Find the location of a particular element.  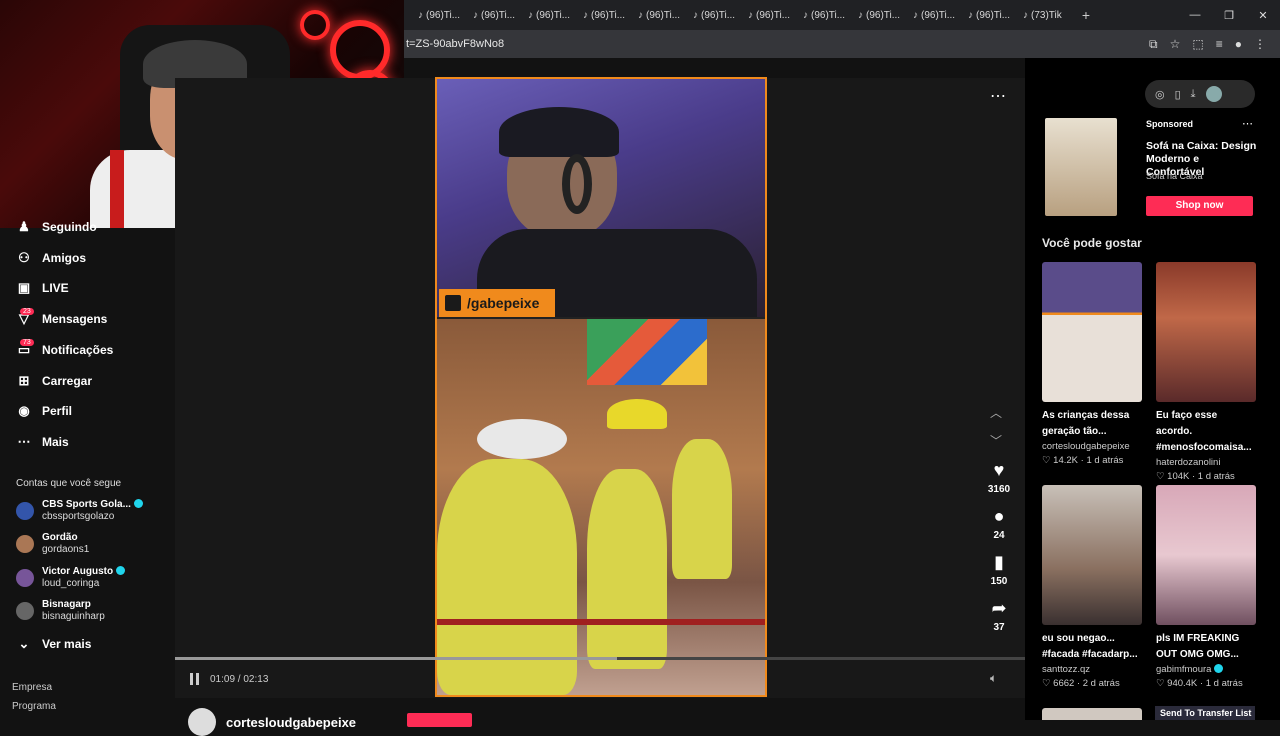

account-name: Bisnagarp is located at coordinates (73, 605).